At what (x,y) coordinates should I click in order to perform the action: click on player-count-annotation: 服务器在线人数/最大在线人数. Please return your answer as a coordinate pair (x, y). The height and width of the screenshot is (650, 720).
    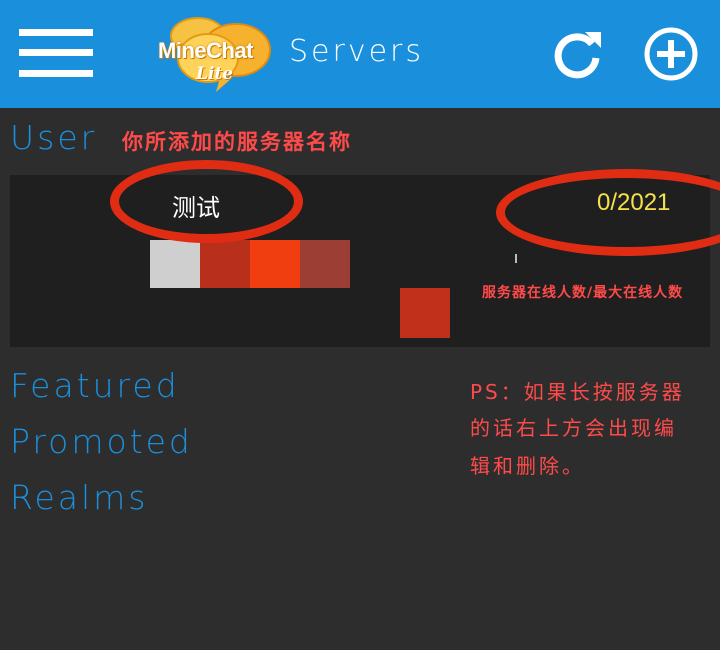
    Looking at the image, I should click on (583, 293).